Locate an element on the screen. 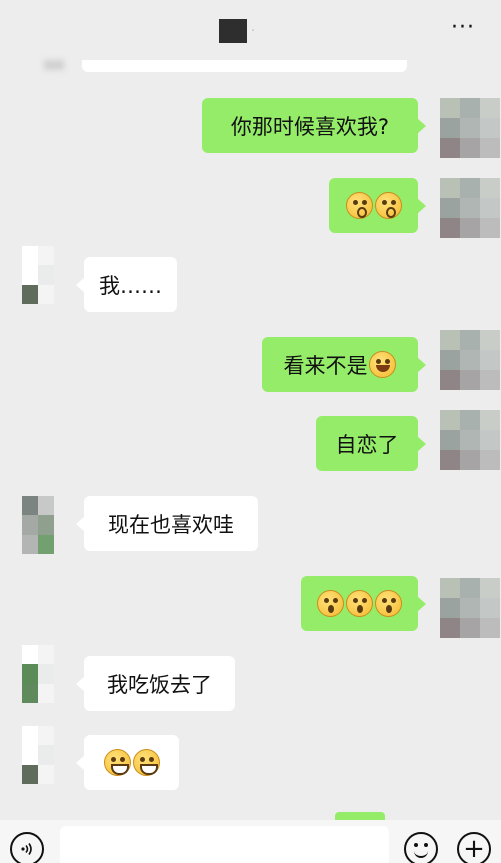 The height and width of the screenshot is (863, 501). received-emoji-bubble is located at coordinates (127, 762).